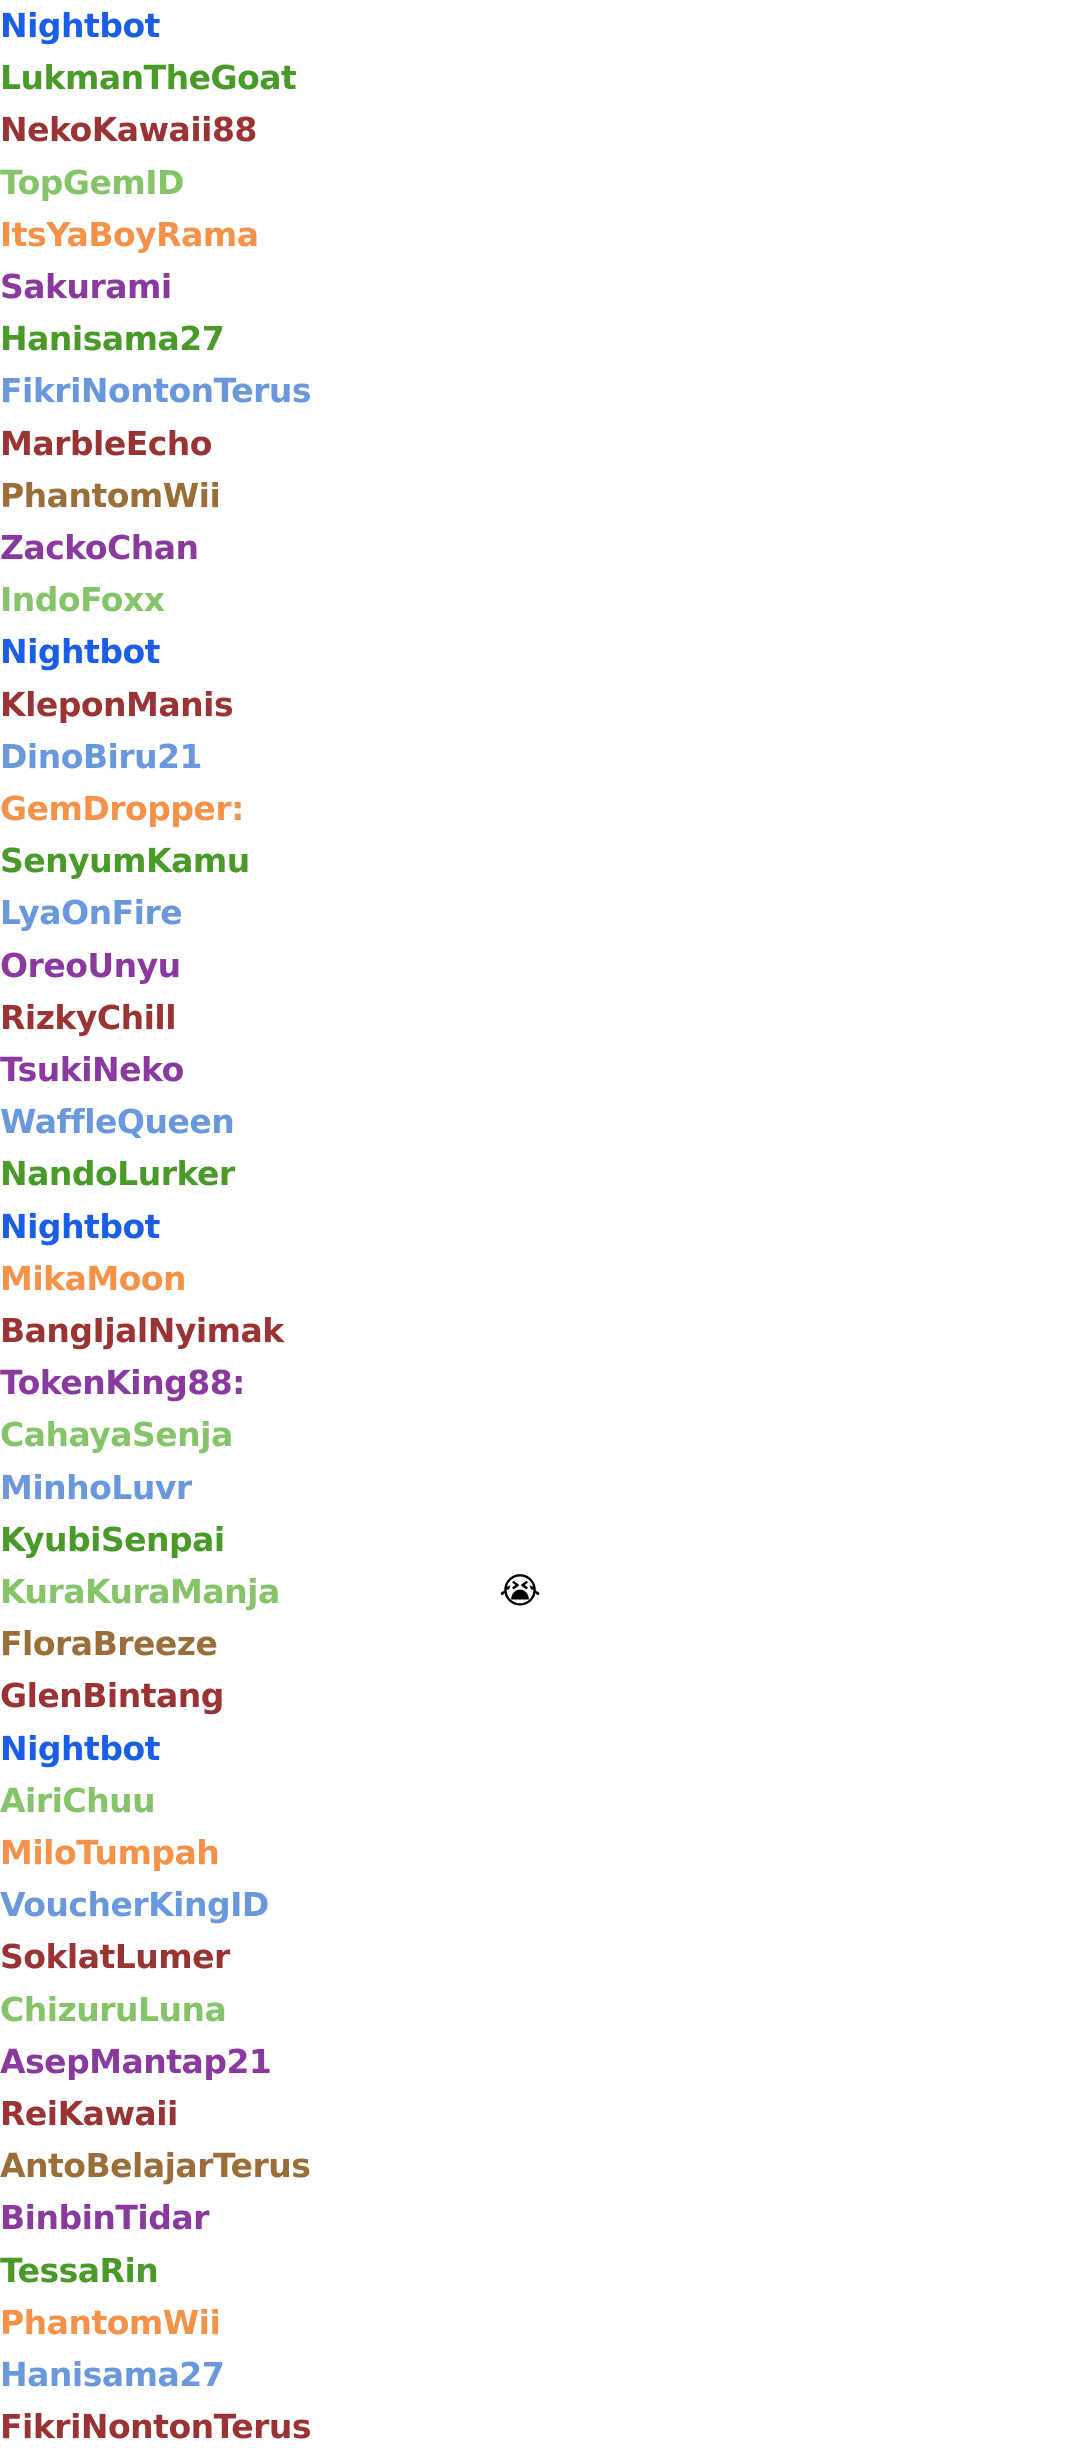 The image size is (1080, 2450). Describe the element at coordinates (106, 444) in the screenshot. I see `chat-username: MarbleEcho` at that location.